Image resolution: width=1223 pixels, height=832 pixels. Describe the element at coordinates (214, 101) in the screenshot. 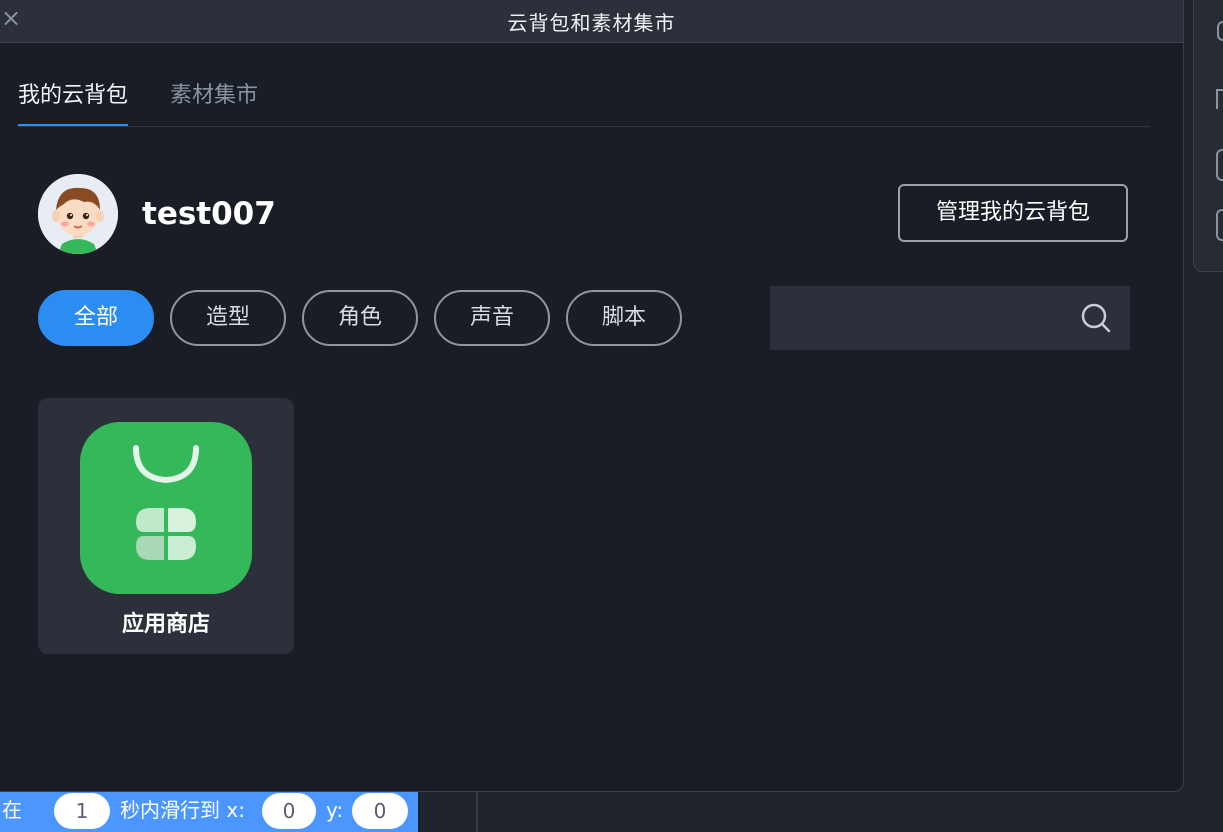

I see `tab-material-market: 素材集市` at that location.